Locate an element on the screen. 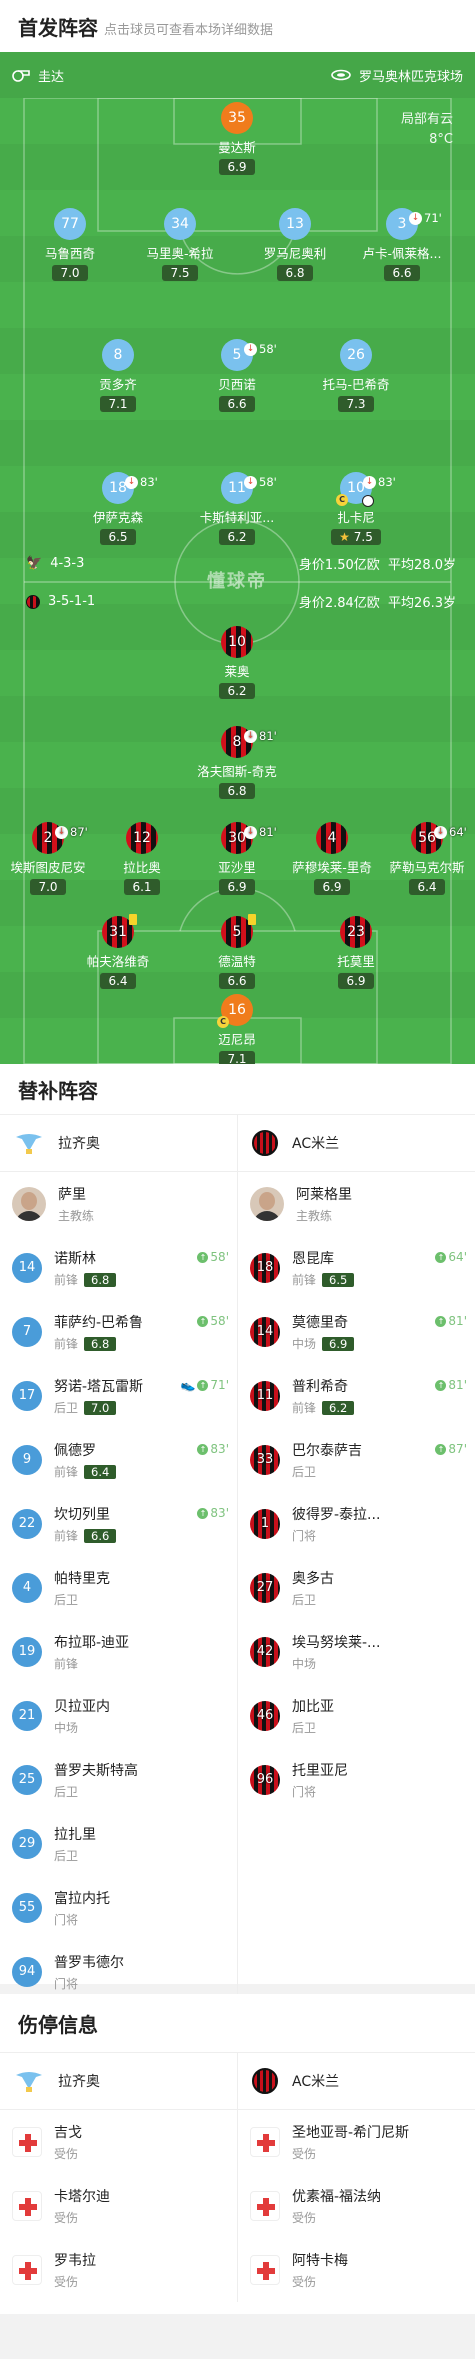 This screenshot has height=2359, width=475. subs-title: 替补阵容 is located at coordinates (58, 1090).